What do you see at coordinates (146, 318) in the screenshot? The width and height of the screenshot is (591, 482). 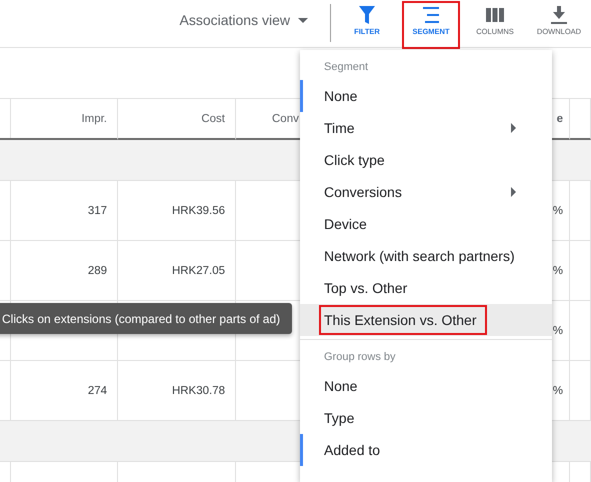 I see `tooltip: Clicks on extensions (compared to other parts of ad)` at bounding box center [146, 318].